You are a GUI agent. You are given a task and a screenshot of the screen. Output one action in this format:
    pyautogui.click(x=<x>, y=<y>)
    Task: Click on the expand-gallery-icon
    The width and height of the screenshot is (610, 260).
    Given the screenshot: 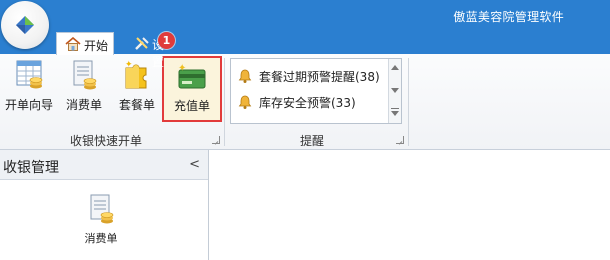 What is the action you would take?
    pyautogui.click(x=395, y=113)
    